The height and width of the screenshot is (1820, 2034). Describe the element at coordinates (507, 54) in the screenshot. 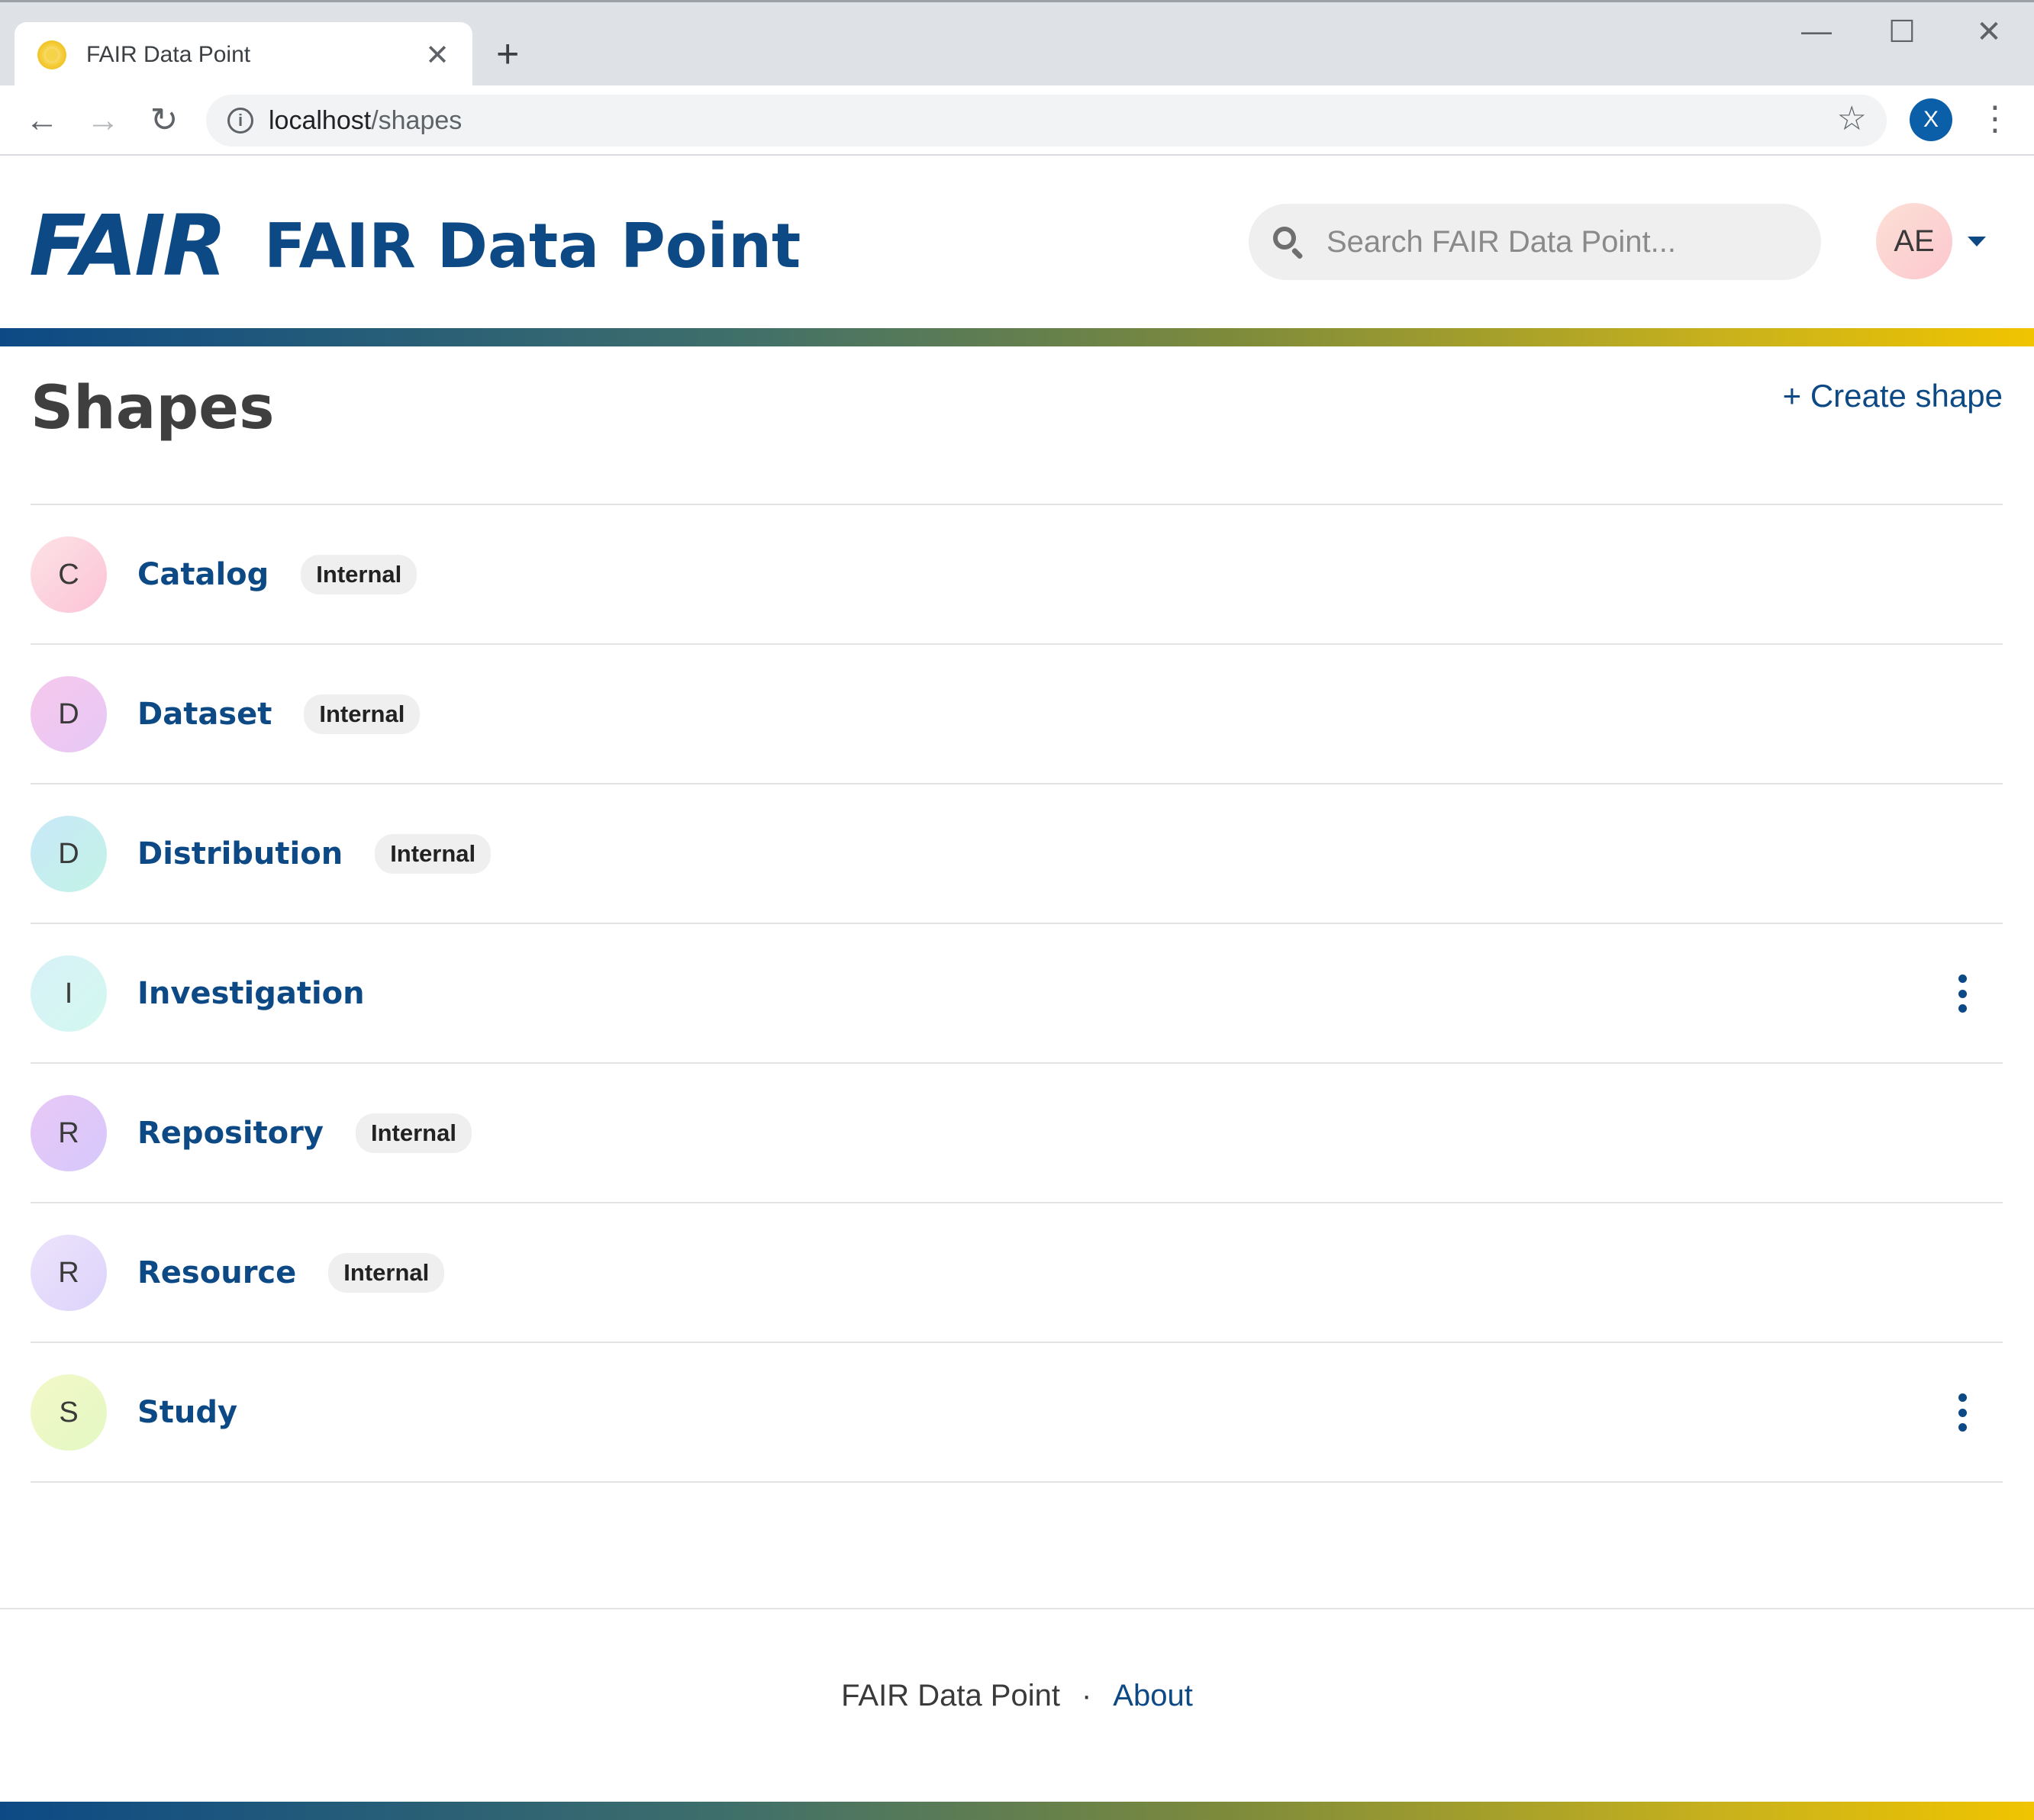

I see `new-tab-button: +` at that location.